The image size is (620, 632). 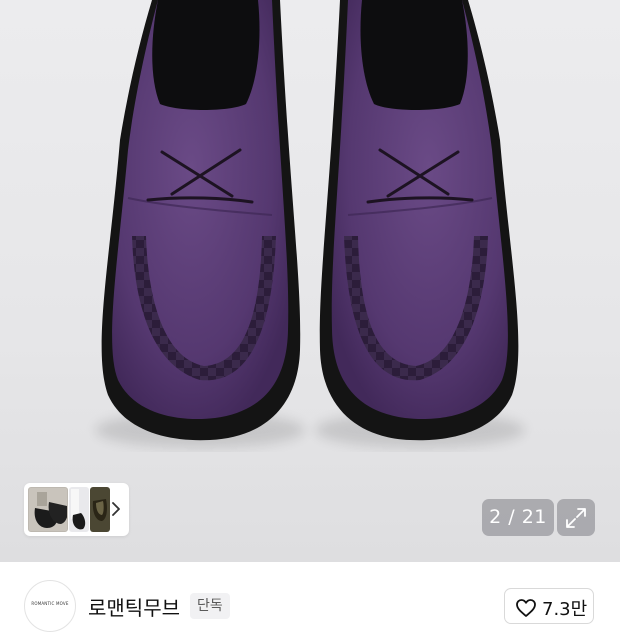 What do you see at coordinates (210, 606) in the screenshot?
I see `exclusive-badge: 단독` at bounding box center [210, 606].